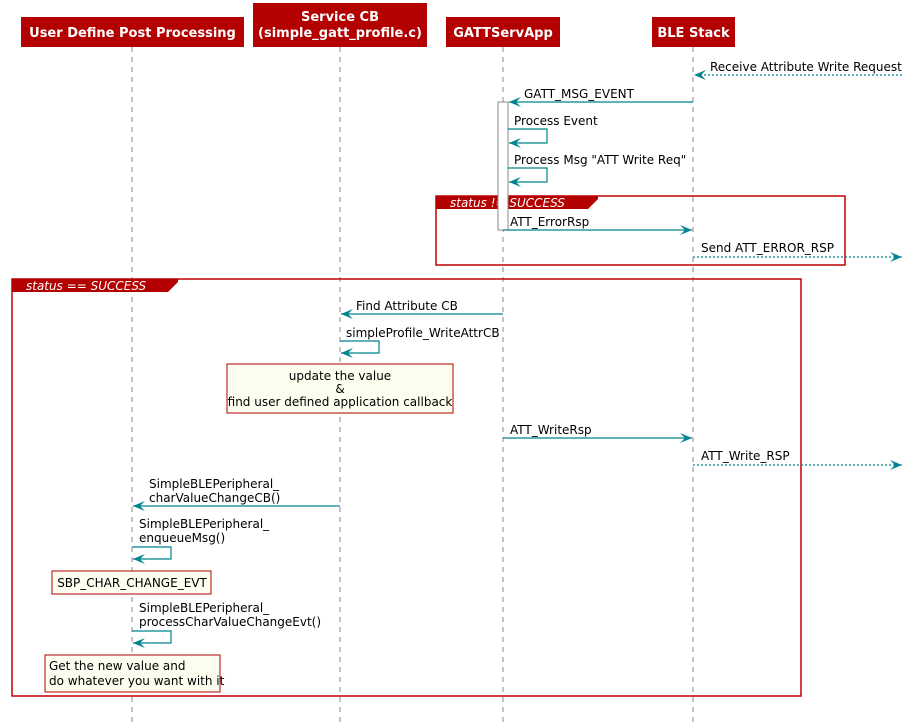  I want to click on message-label: Send ATT_ERROR_RSP, so click(767, 248).